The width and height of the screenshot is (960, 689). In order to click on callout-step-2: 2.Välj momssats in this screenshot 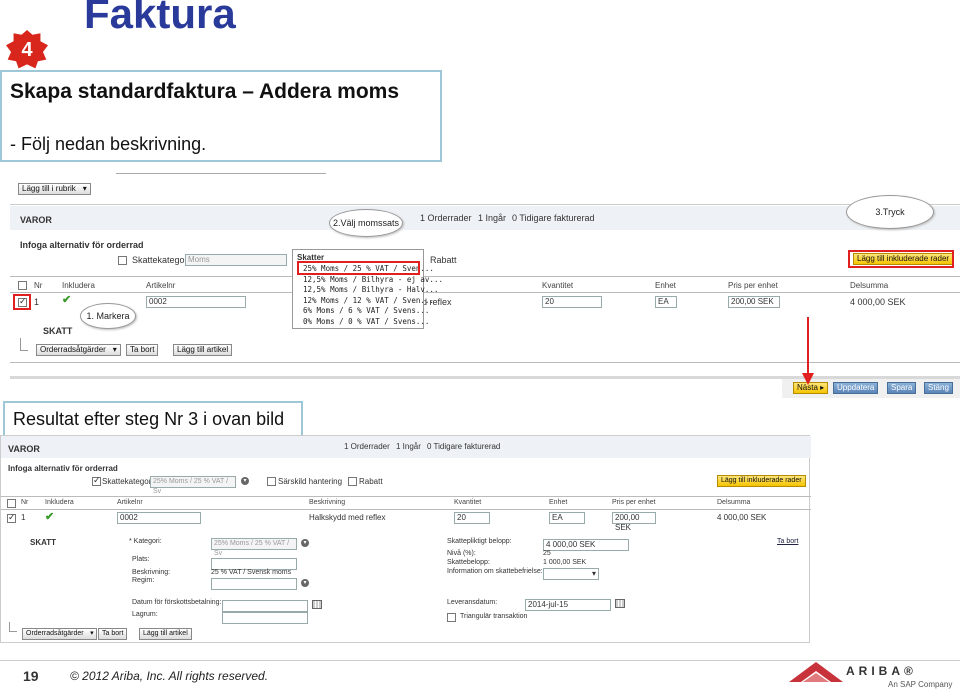, I will do `click(366, 223)`.